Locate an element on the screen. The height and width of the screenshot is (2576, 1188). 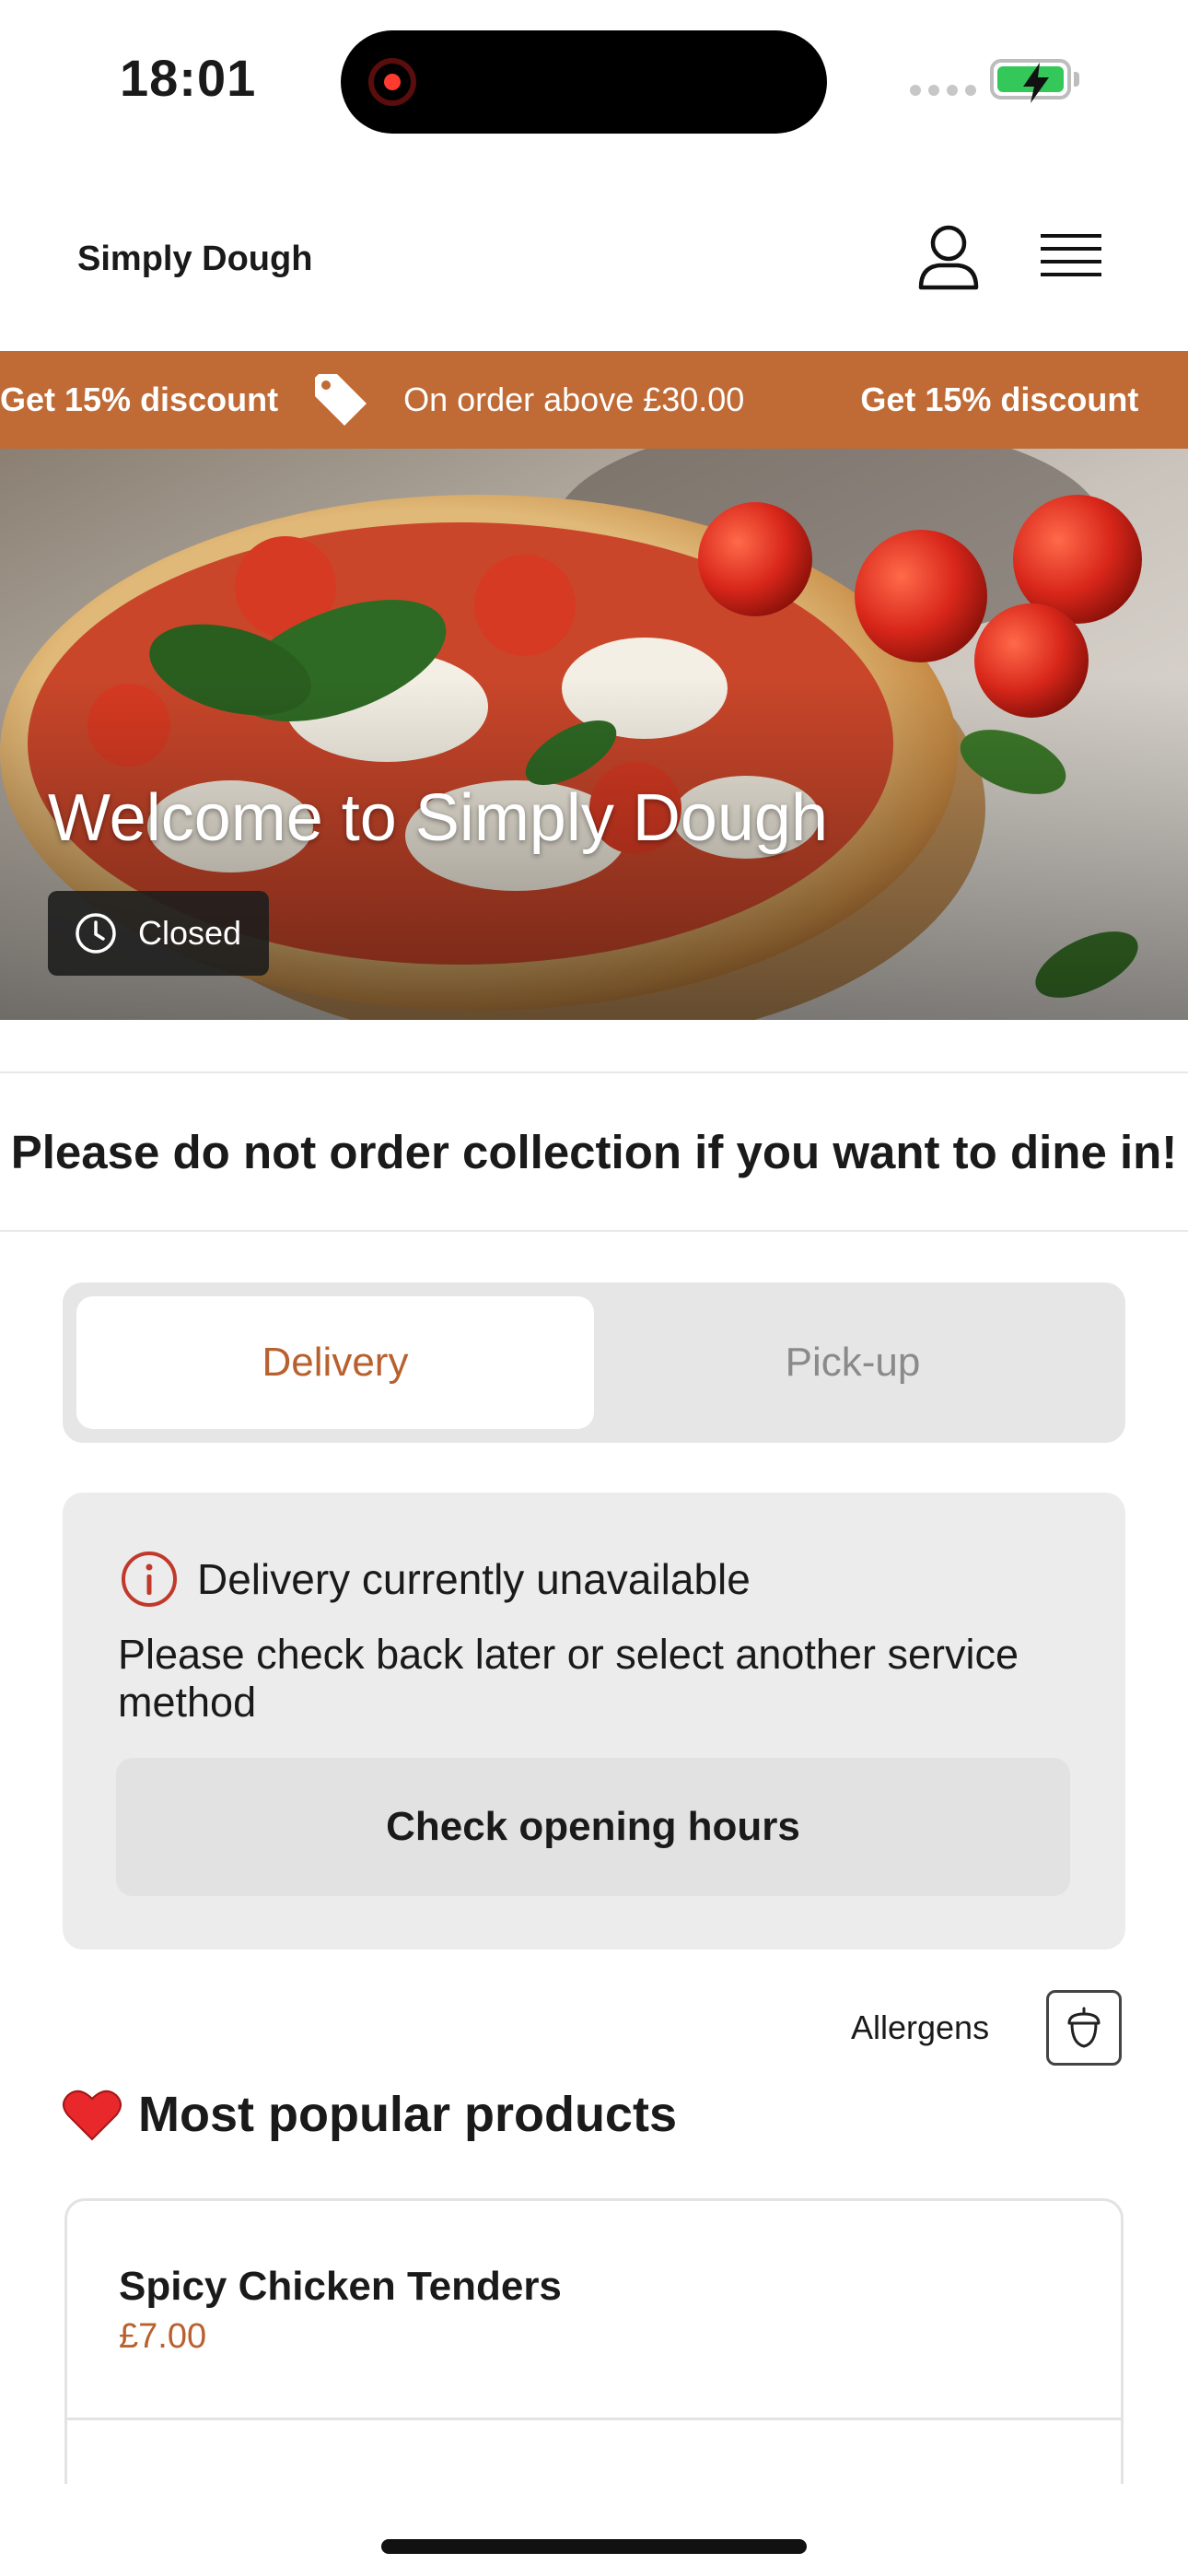
battery-cap is located at coordinates (1076, 79).